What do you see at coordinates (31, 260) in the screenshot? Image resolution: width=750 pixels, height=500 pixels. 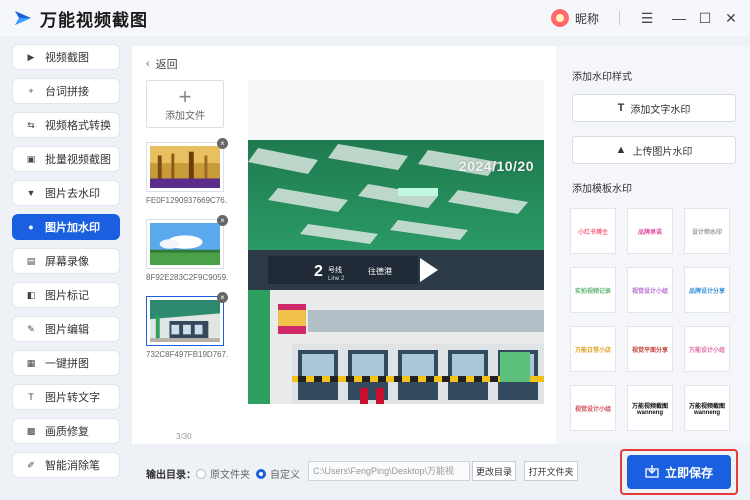 I see `screen-record-icon: ▤` at bounding box center [31, 260].